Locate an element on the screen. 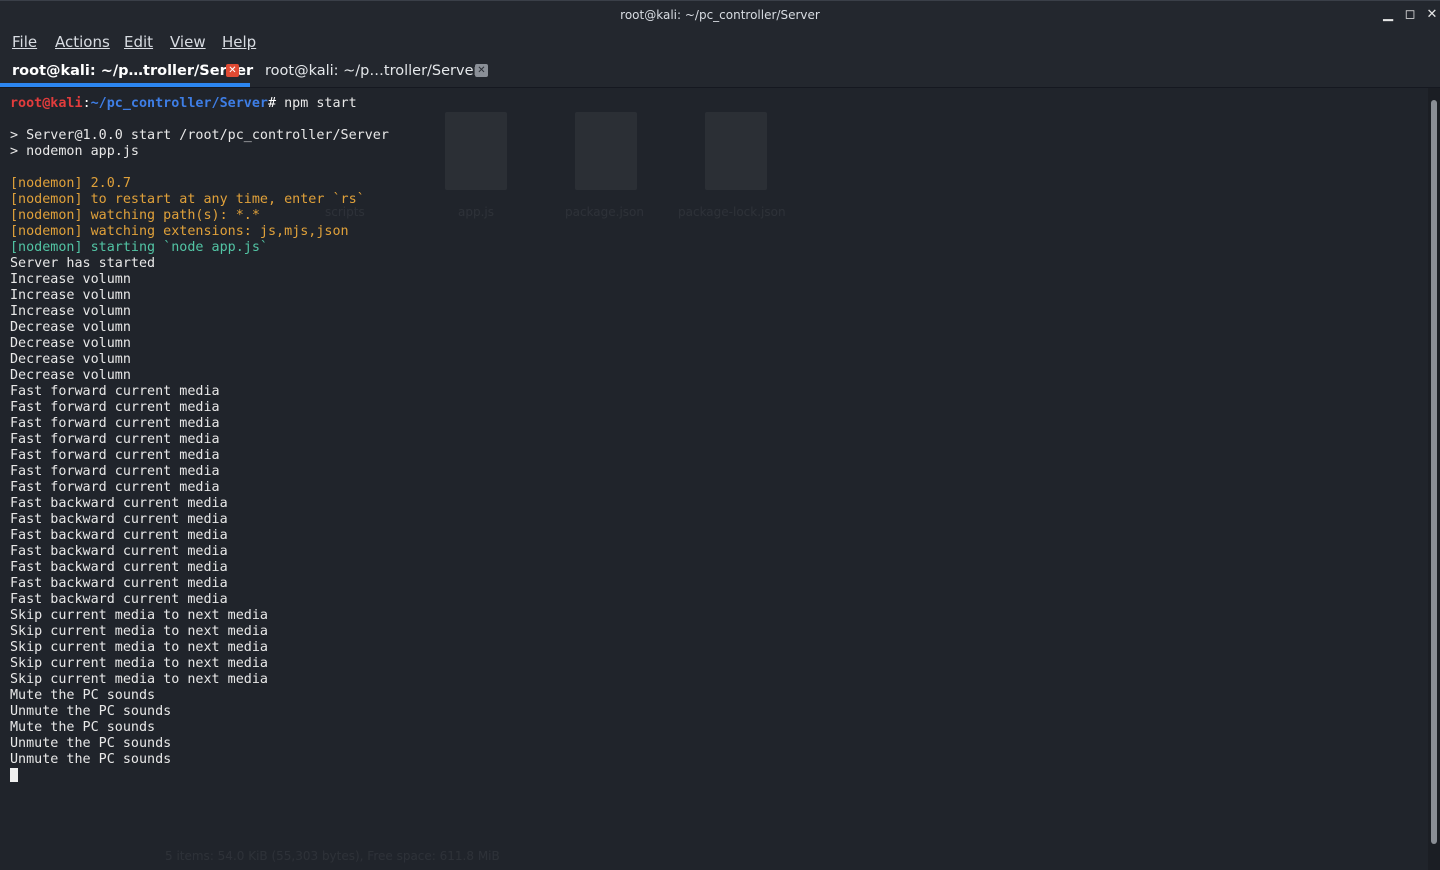  menu-file: File is located at coordinates (24, 42).